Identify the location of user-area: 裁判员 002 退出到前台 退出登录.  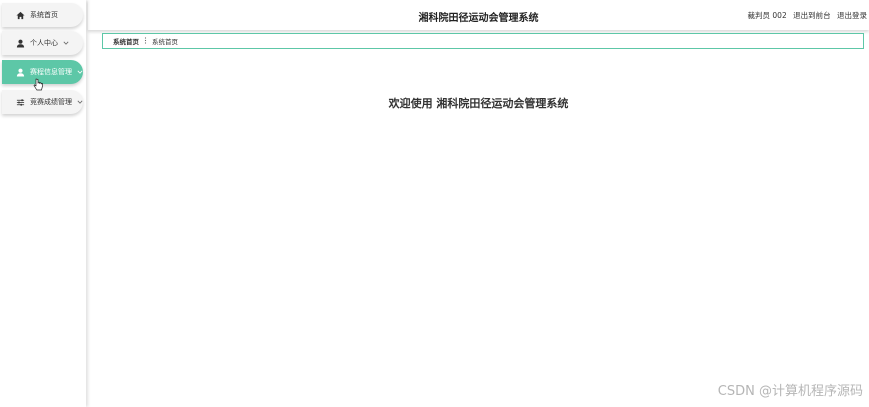
(805, 15).